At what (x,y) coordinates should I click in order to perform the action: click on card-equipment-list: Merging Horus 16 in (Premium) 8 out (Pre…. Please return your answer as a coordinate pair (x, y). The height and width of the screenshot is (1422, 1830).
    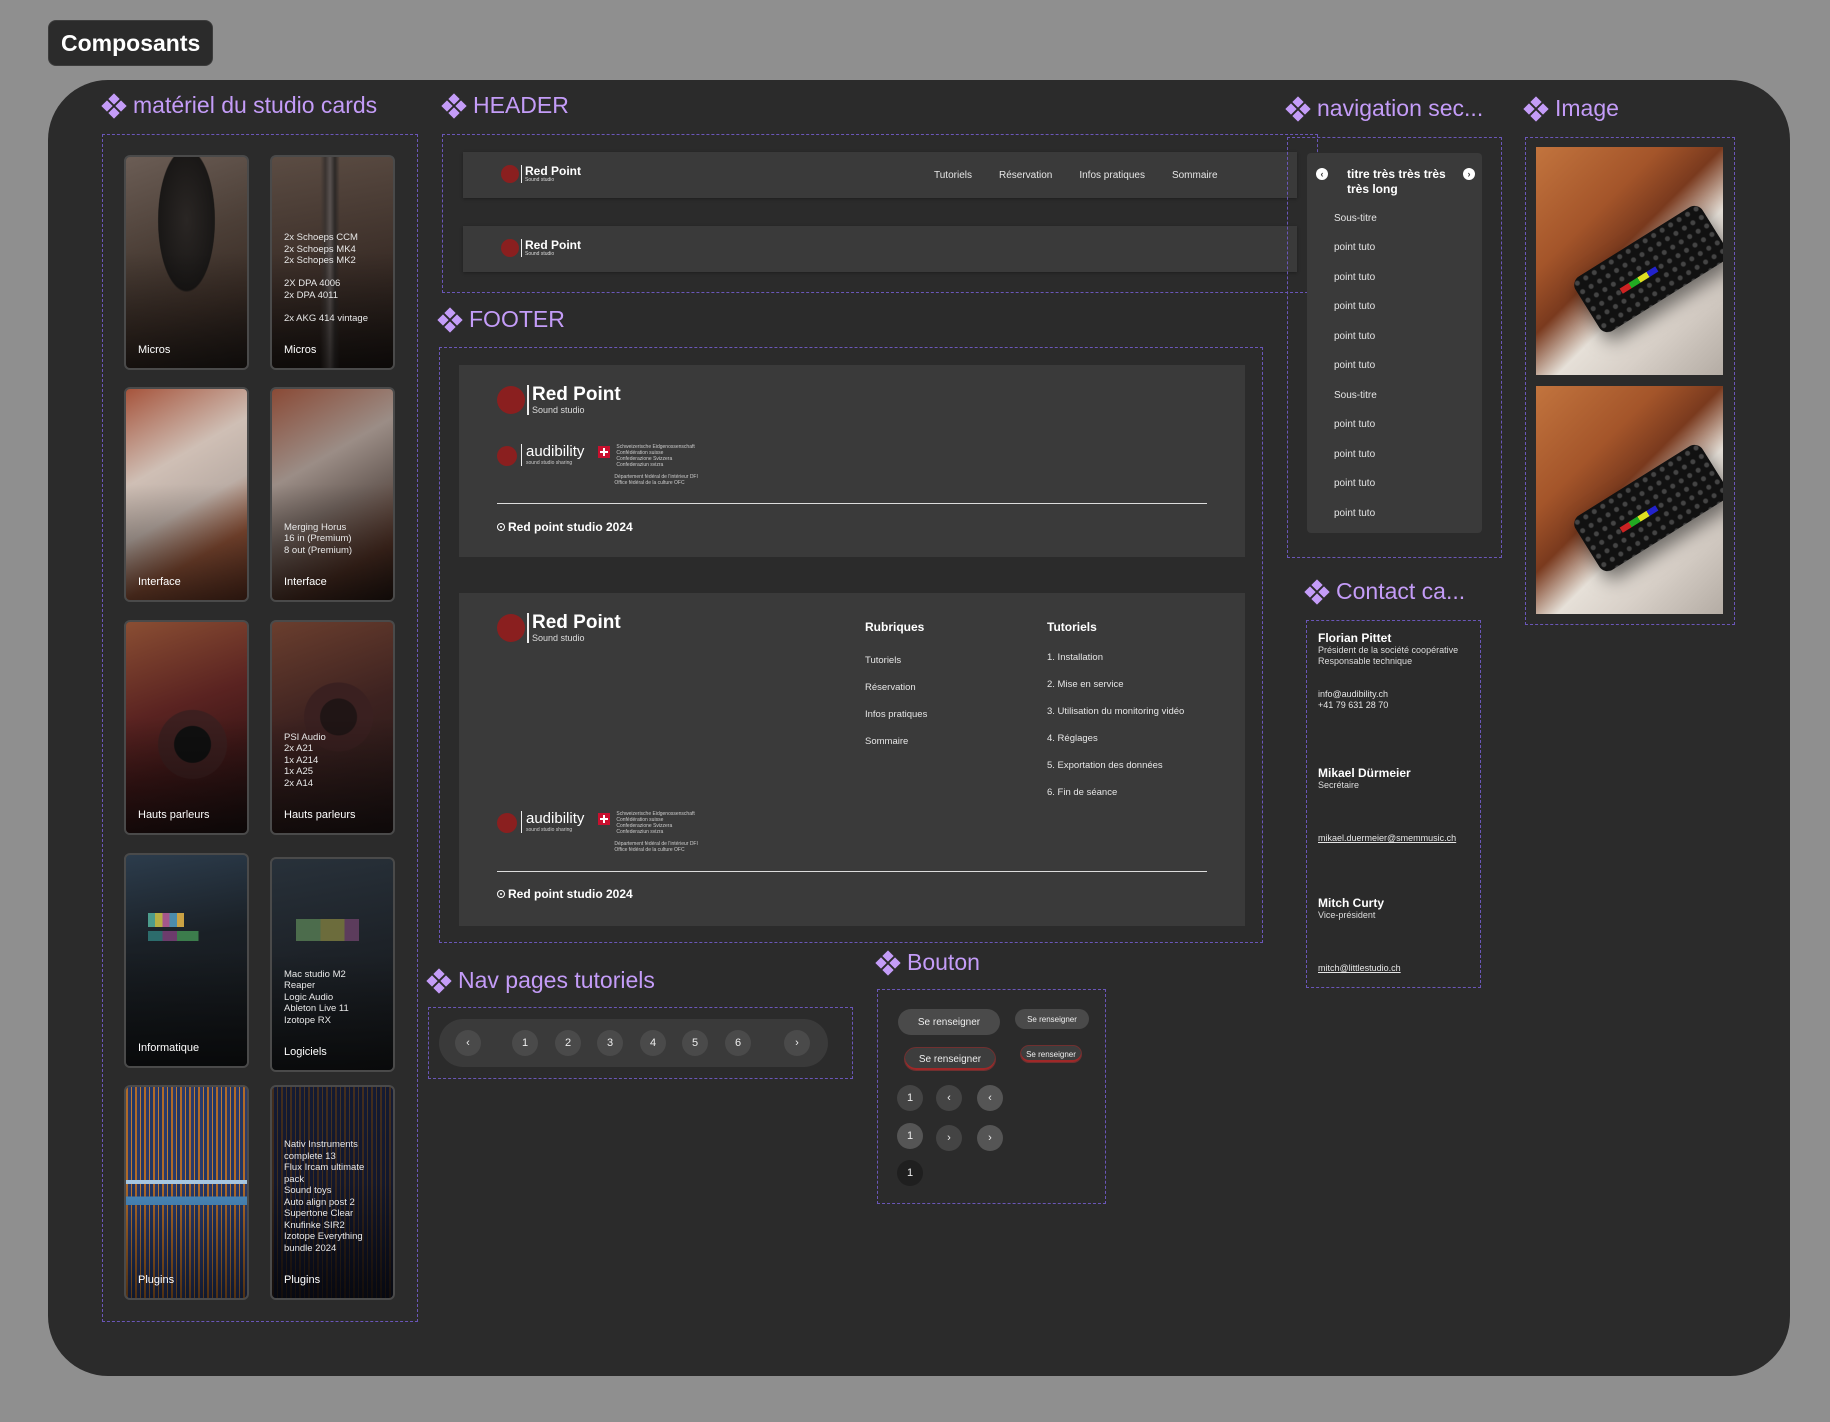
    Looking at the image, I should click on (318, 538).